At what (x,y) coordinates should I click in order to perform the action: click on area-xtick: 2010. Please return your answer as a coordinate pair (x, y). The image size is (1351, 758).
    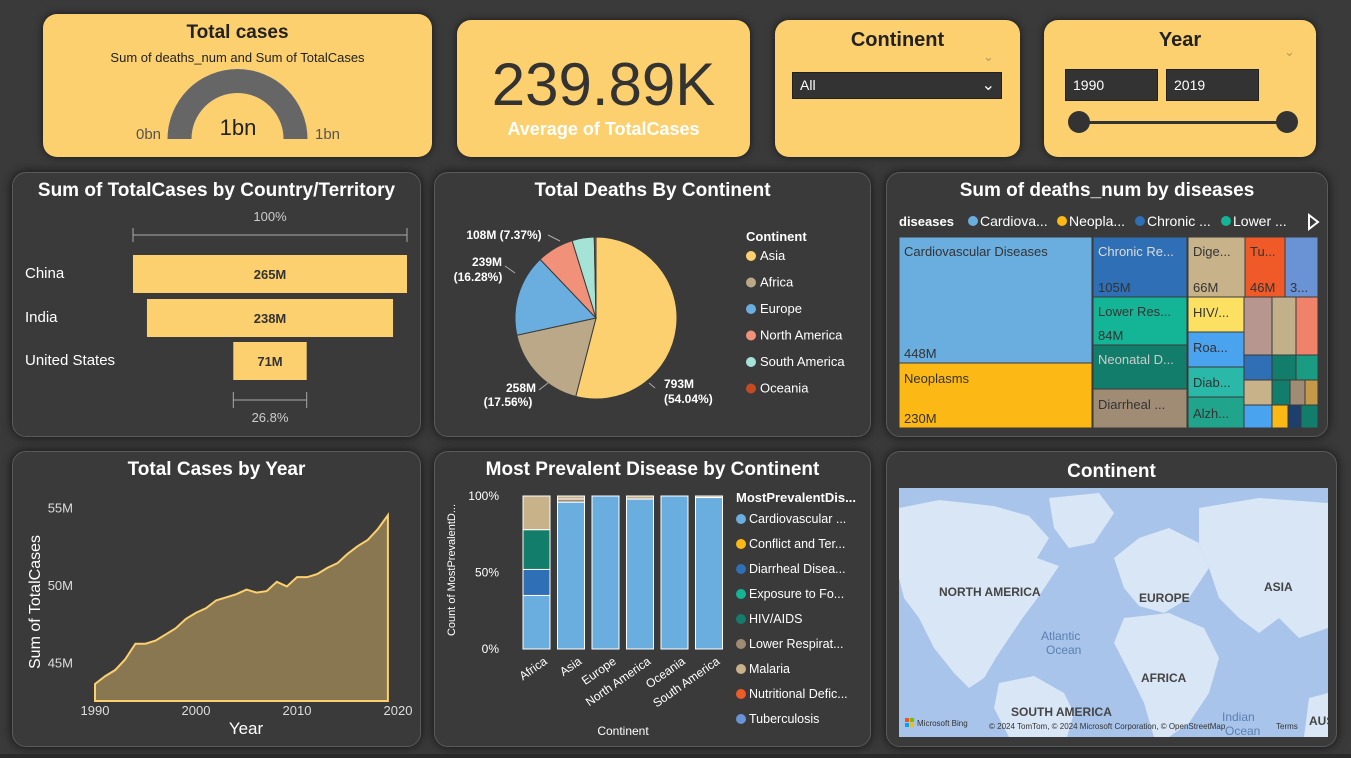
    Looking at the image, I should click on (297, 710).